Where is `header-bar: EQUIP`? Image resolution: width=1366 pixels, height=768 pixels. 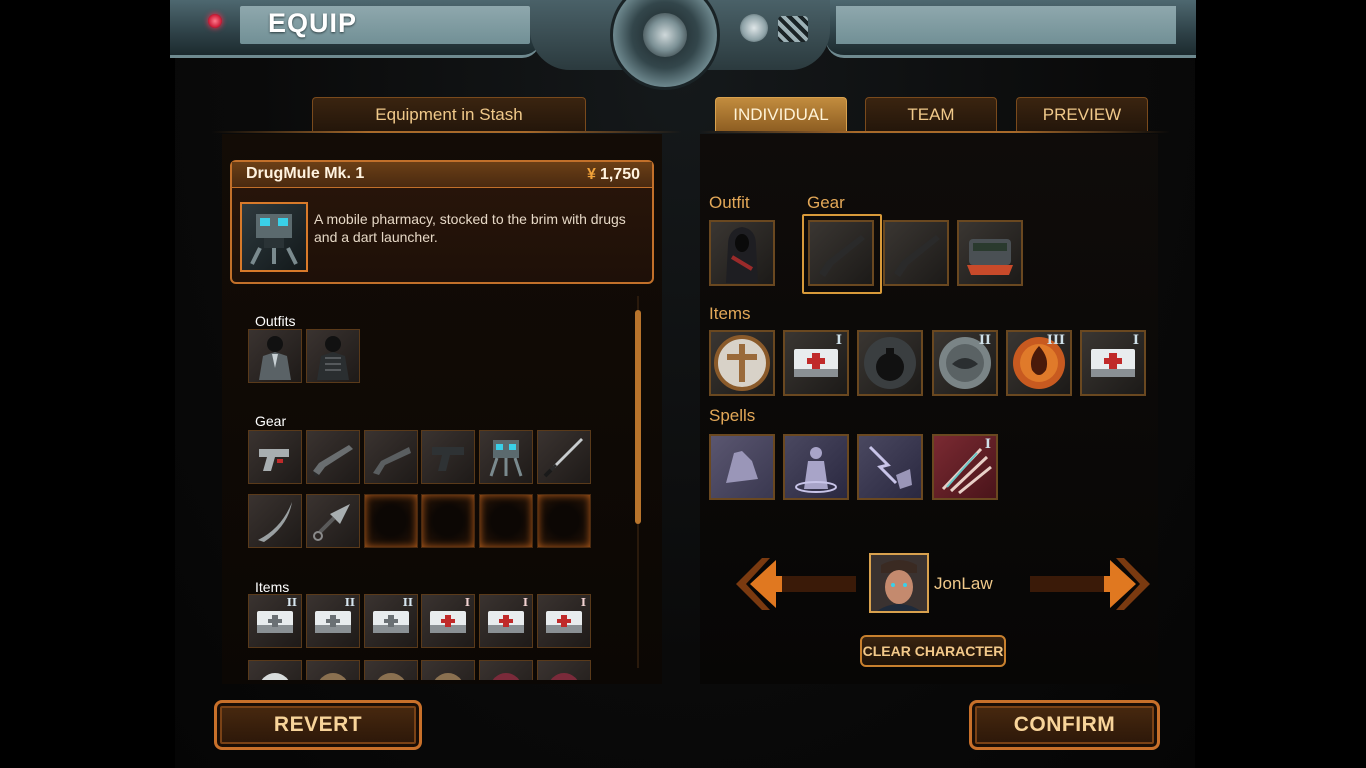 header-bar: EQUIP is located at coordinates (683, 45).